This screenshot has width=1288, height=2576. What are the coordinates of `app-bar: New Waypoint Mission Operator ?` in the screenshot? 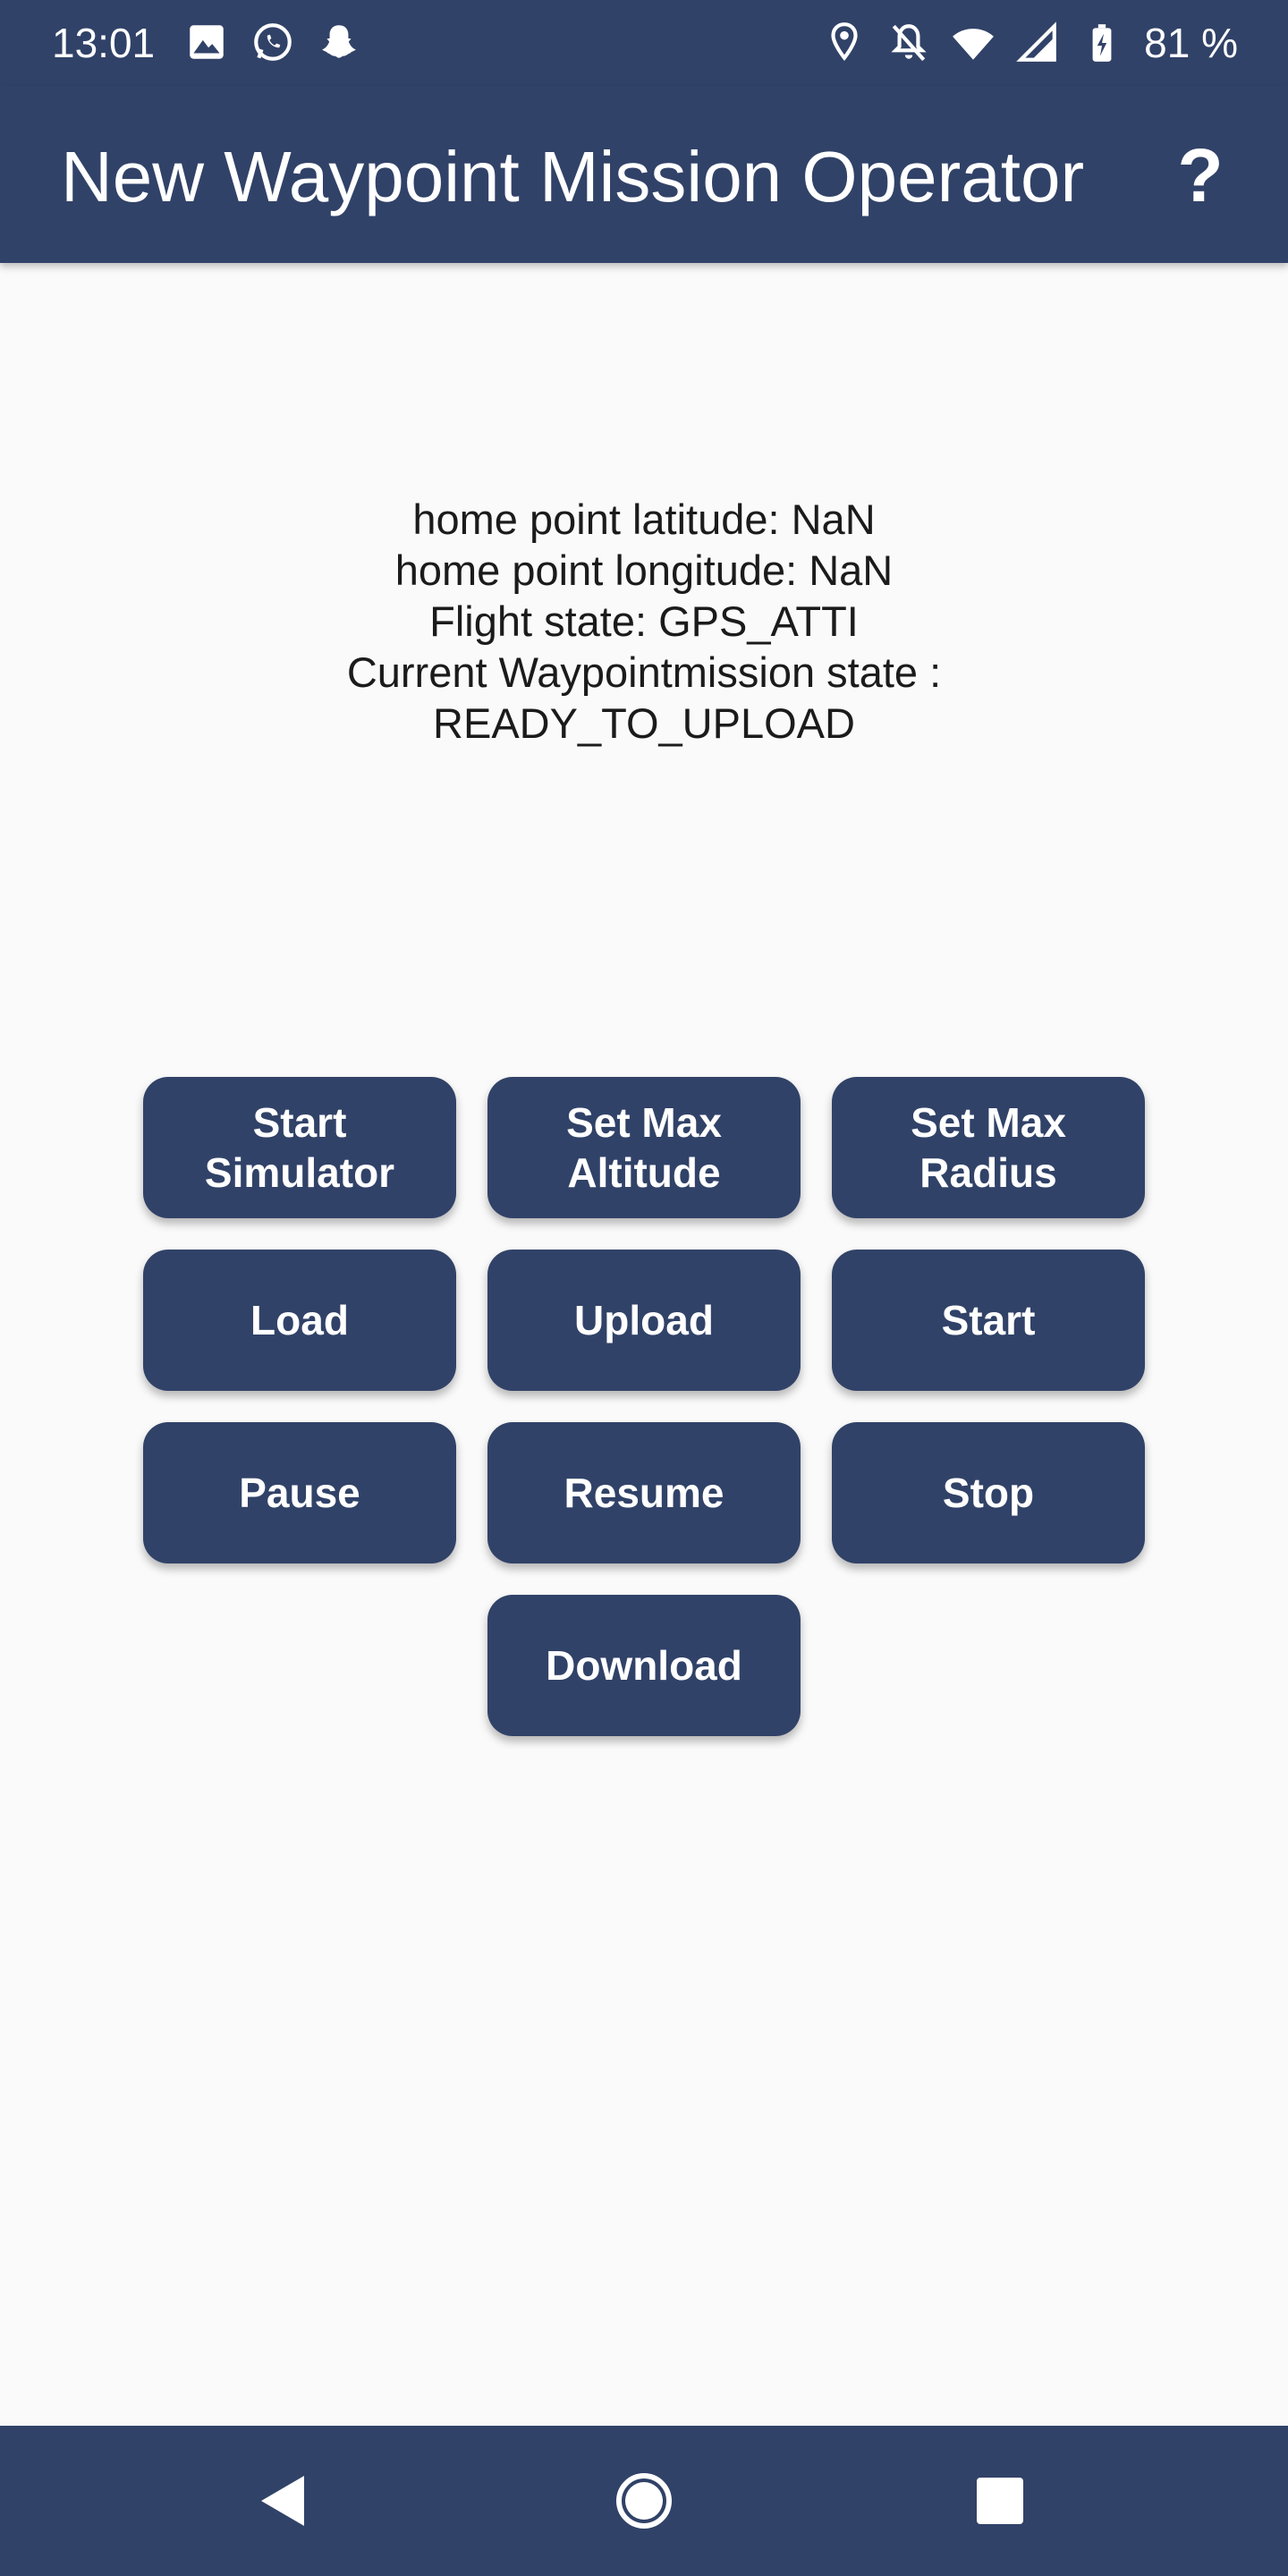 It's located at (644, 174).